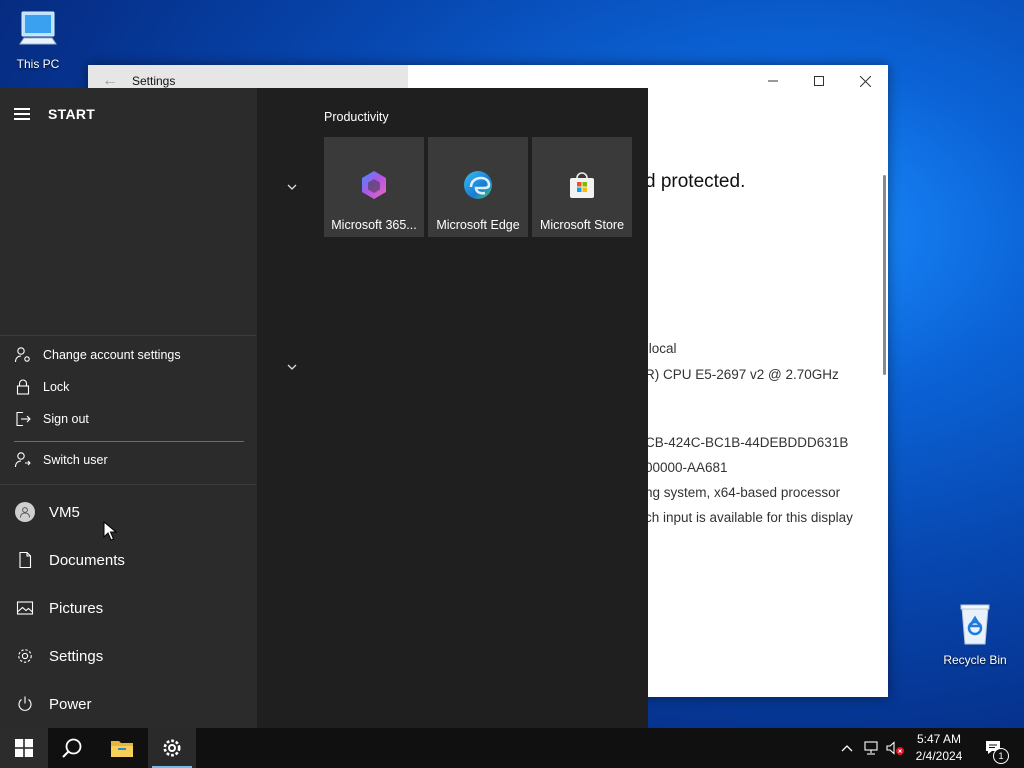 The image size is (1024, 768). I want to click on settings-icon, so click(172, 748).